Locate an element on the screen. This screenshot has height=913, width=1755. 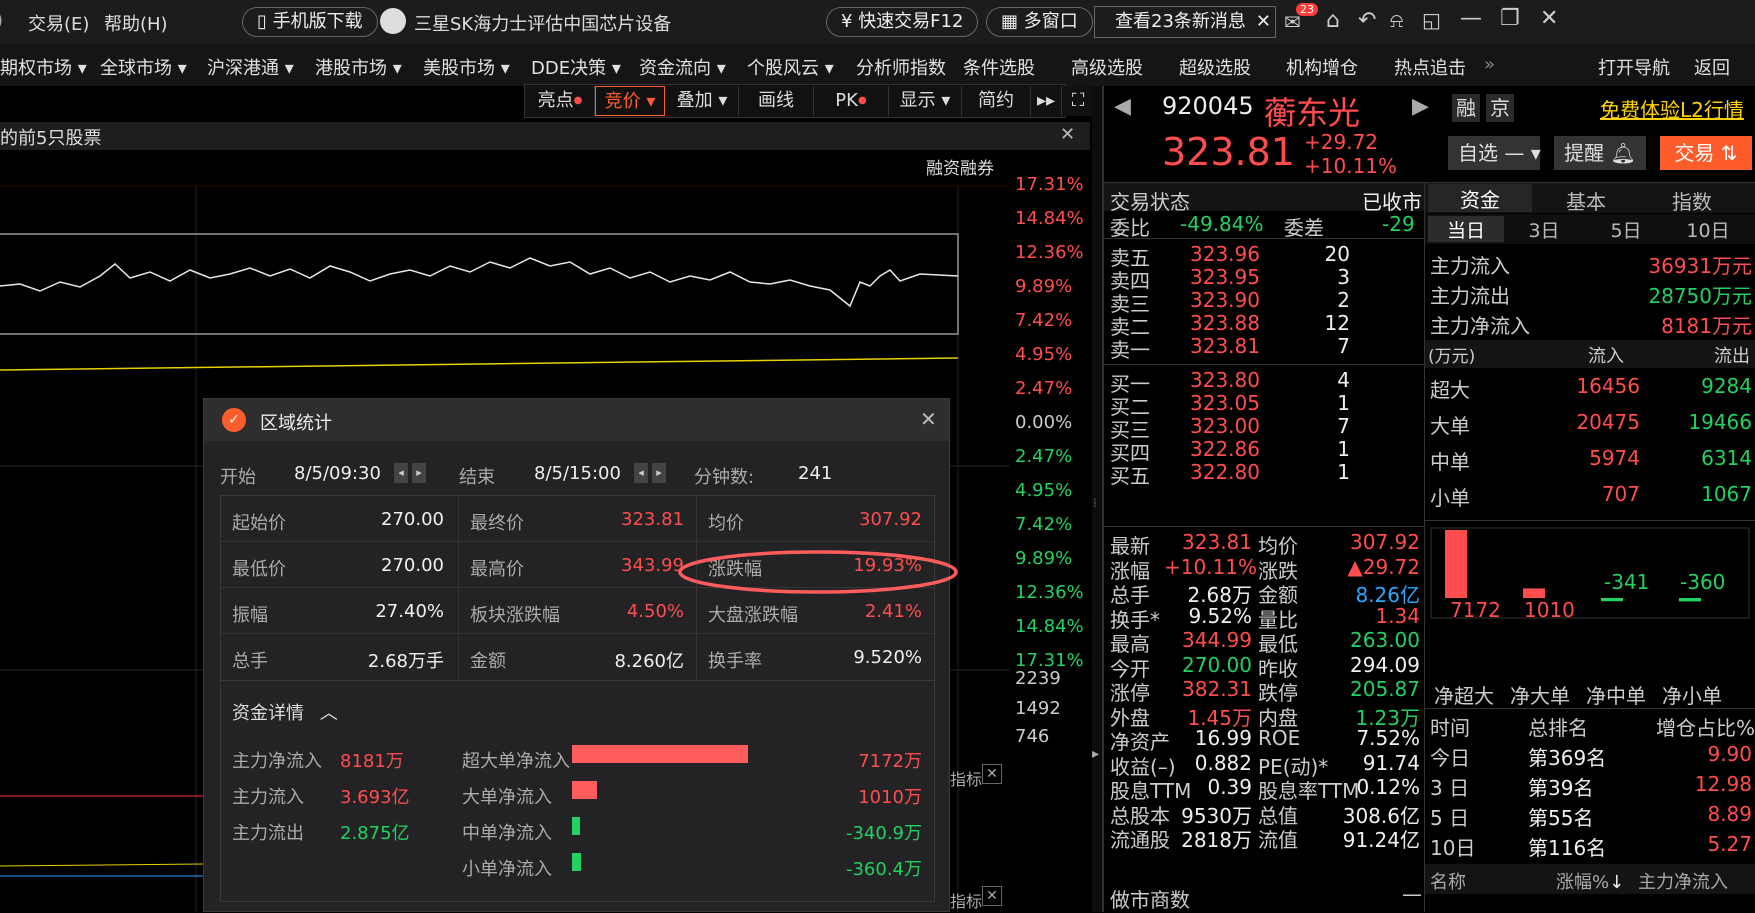
margin-label: 融资融券 is located at coordinates (960, 166).